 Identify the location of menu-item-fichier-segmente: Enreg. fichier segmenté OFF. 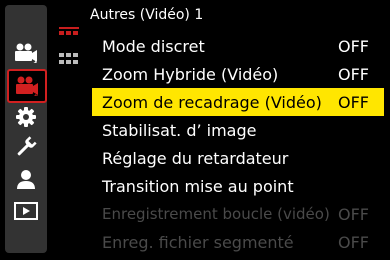
(238, 242).